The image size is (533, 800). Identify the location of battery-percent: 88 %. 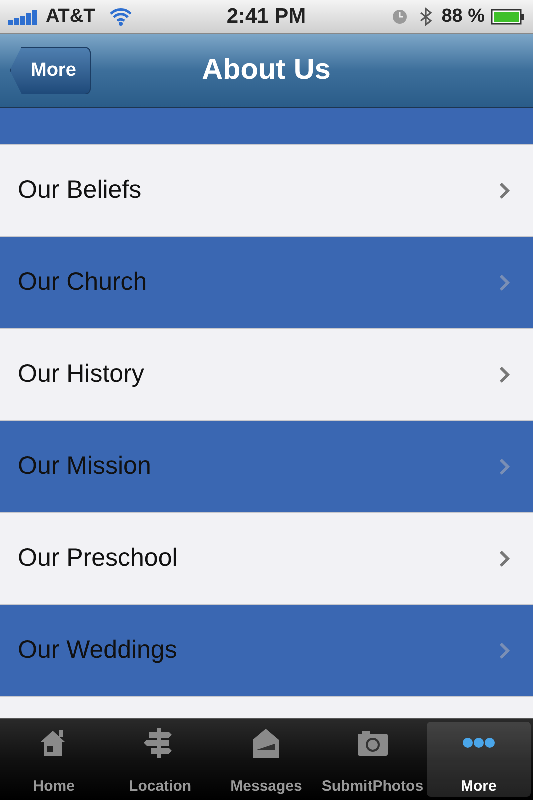
(463, 17).